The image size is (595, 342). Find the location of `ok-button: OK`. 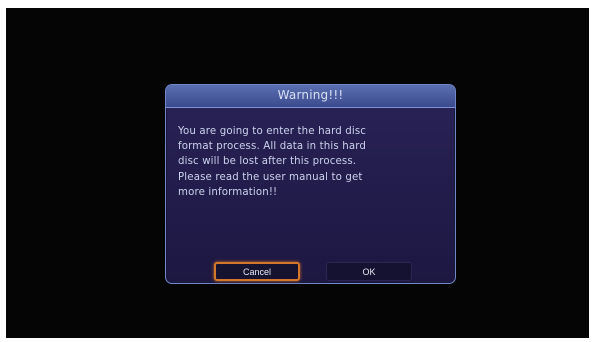

ok-button: OK is located at coordinates (369, 271).